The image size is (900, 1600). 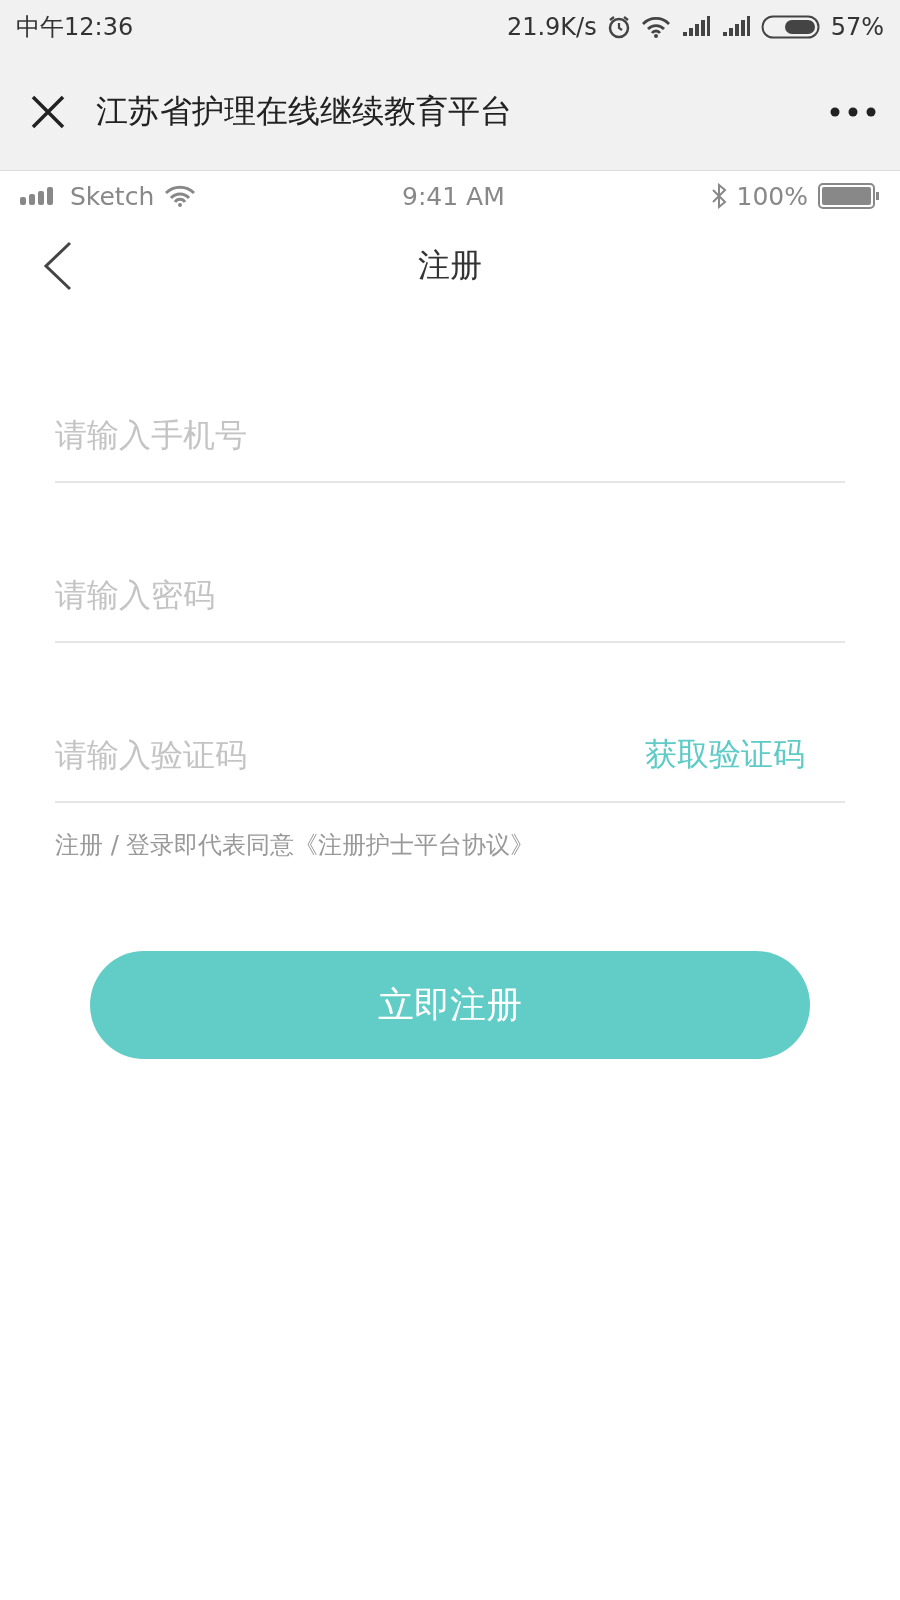 I want to click on more-icon, so click(x=853, y=112).